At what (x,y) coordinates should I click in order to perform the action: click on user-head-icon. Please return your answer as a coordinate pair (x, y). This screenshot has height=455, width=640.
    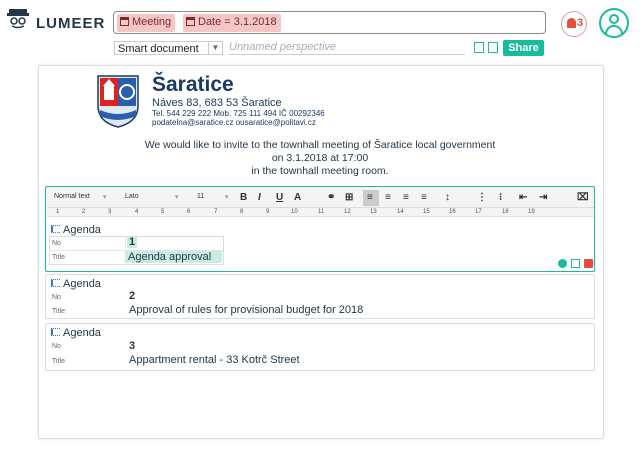
    Looking at the image, I should click on (614, 19).